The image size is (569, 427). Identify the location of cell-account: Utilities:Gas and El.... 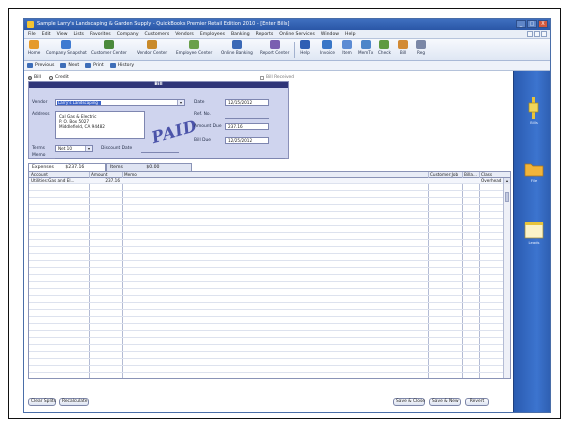
(59, 181).